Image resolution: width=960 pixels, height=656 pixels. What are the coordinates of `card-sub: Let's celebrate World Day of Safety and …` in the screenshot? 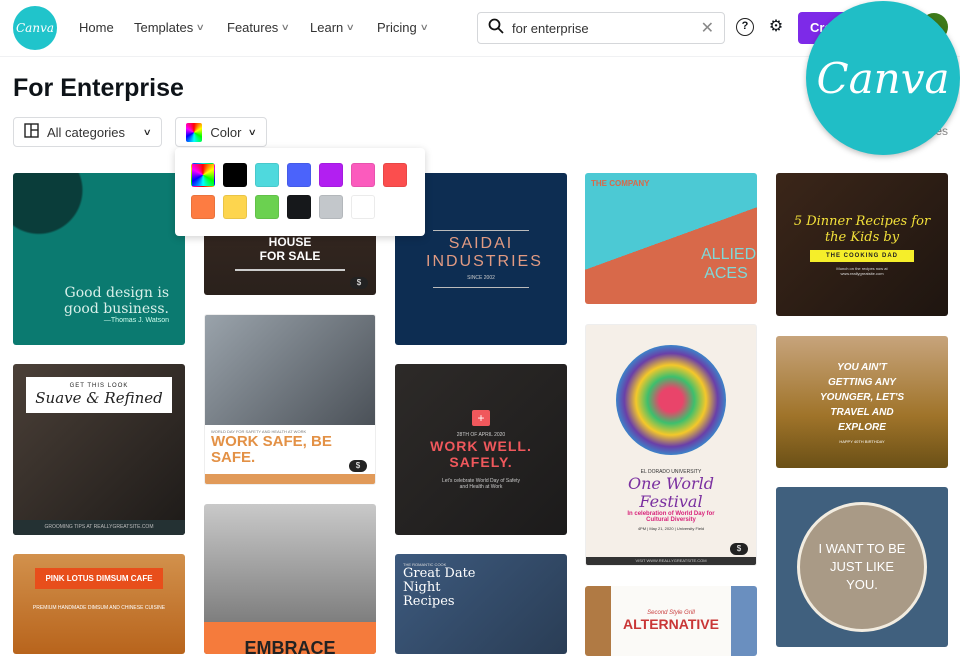 It's located at (481, 483).